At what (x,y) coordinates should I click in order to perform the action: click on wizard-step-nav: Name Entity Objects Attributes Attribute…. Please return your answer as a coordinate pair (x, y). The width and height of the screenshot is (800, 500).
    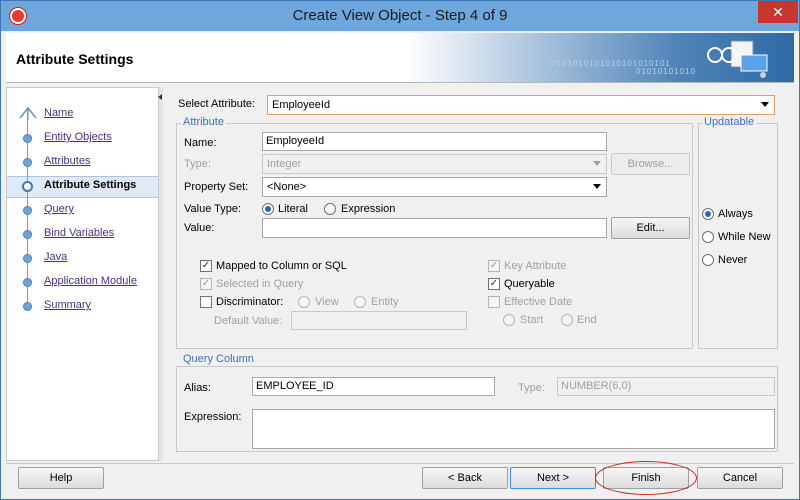
    Looking at the image, I should click on (82, 274).